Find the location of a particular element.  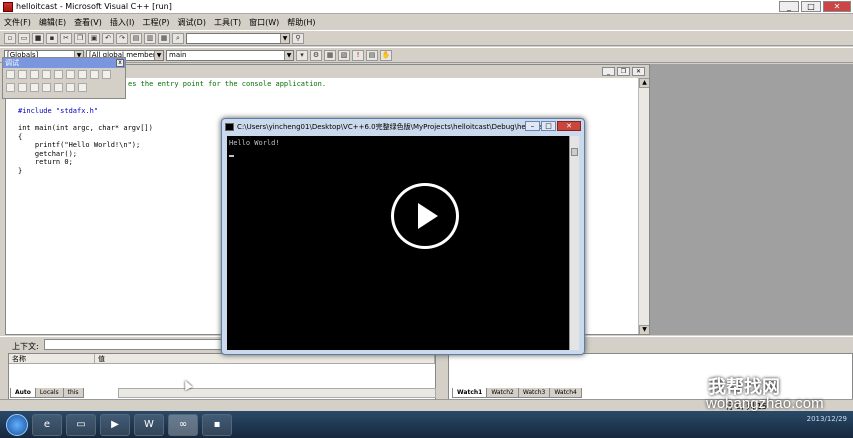

build-icon: ▦ is located at coordinates (330, 55).